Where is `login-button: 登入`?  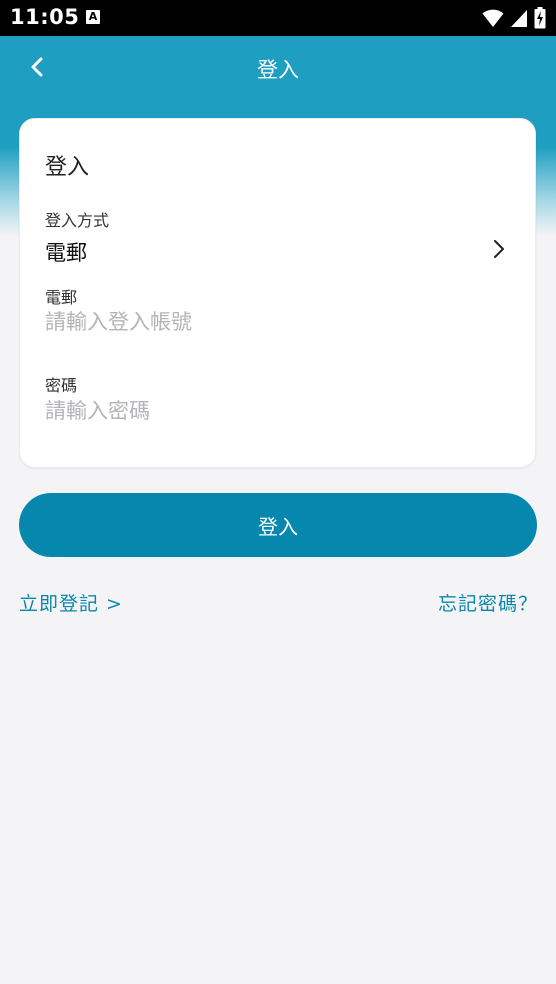 login-button: 登入 is located at coordinates (278, 525).